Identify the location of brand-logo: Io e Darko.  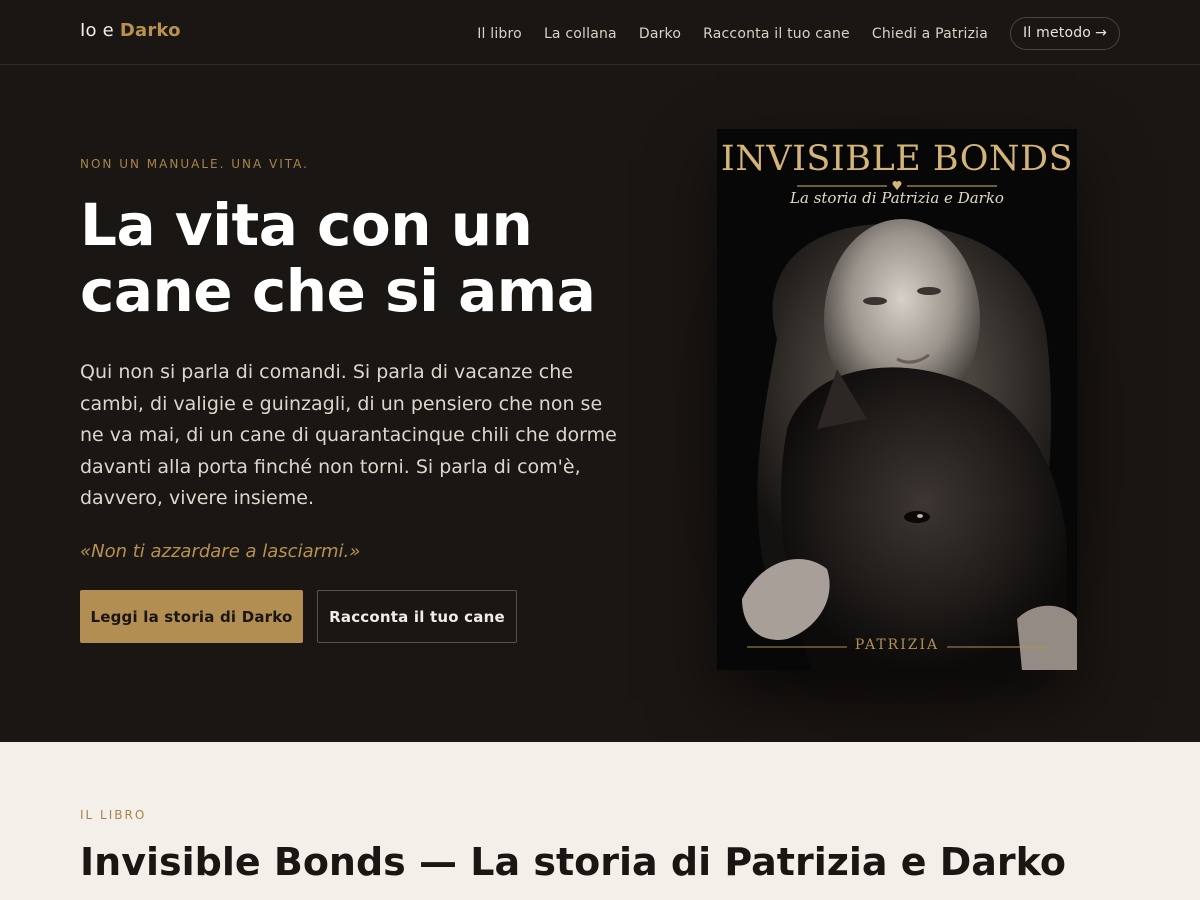
(130, 30).